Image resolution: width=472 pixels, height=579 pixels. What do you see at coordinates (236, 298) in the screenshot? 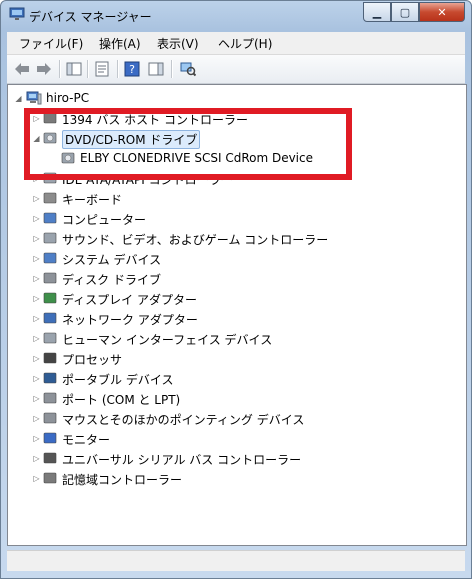
I see `tree-category-item: ▷ ディスプレイ アダプター` at bounding box center [236, 298].